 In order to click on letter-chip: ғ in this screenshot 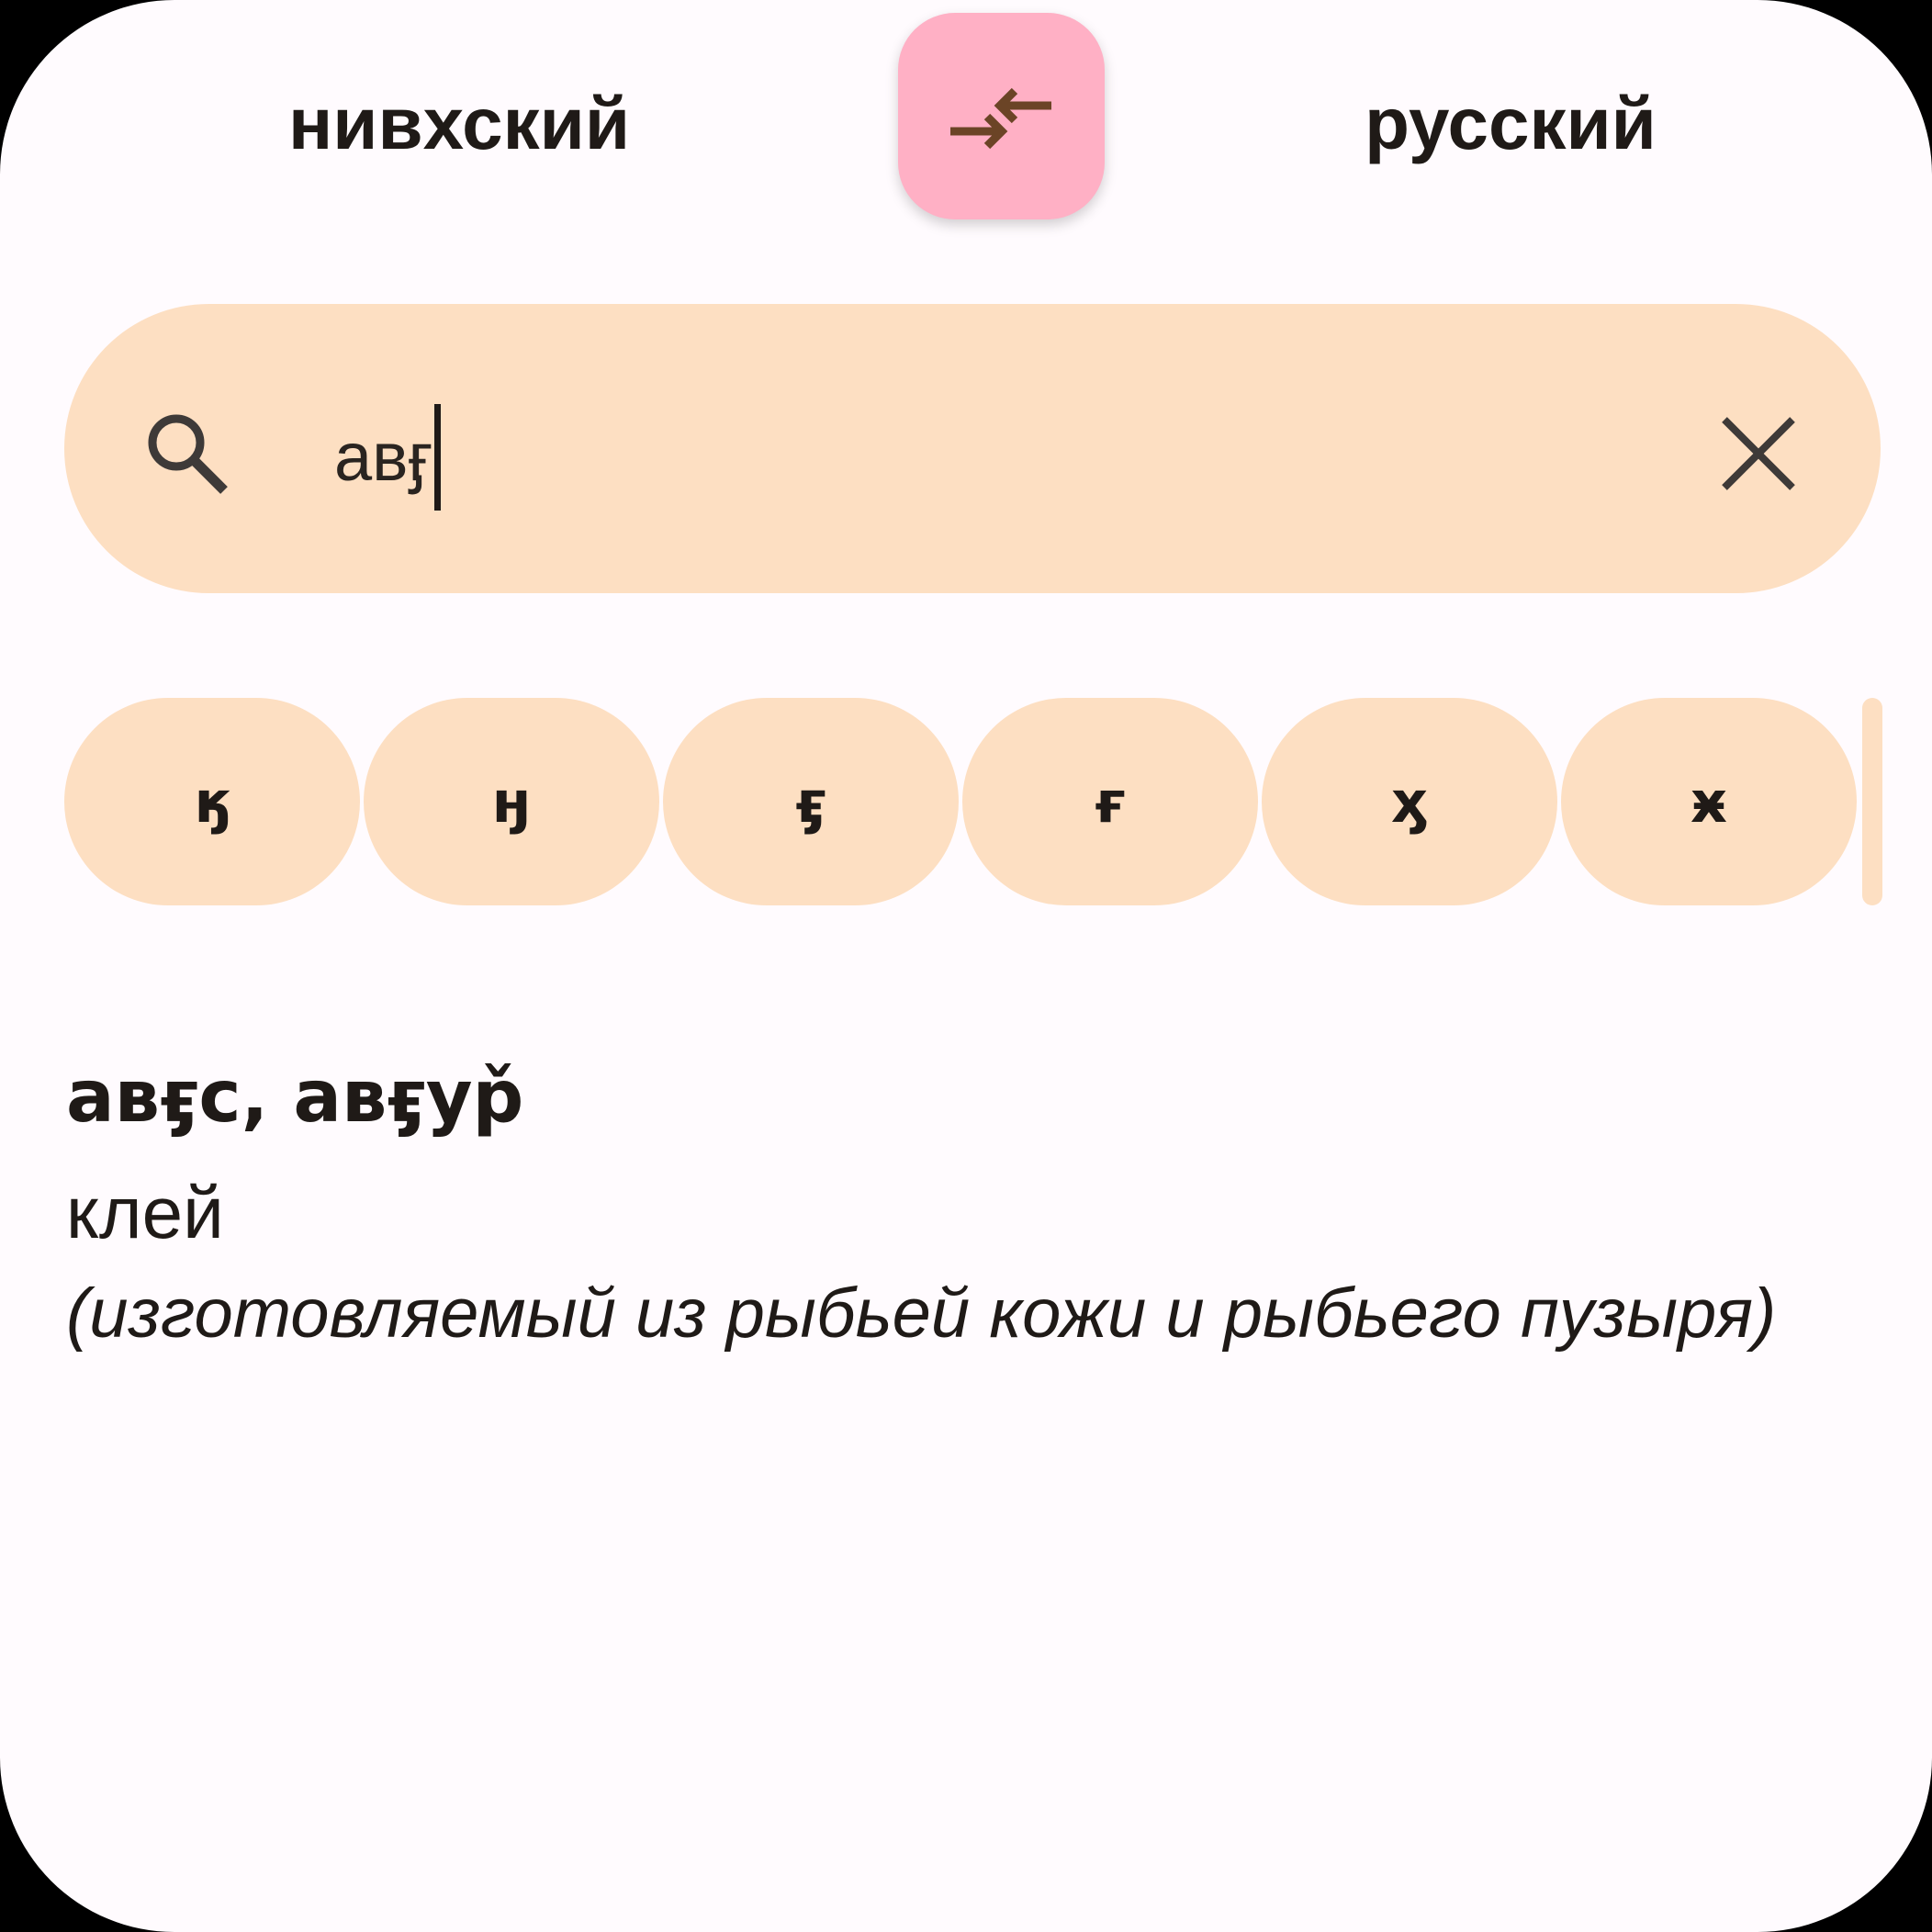, I will do `click(1110, 801)`.